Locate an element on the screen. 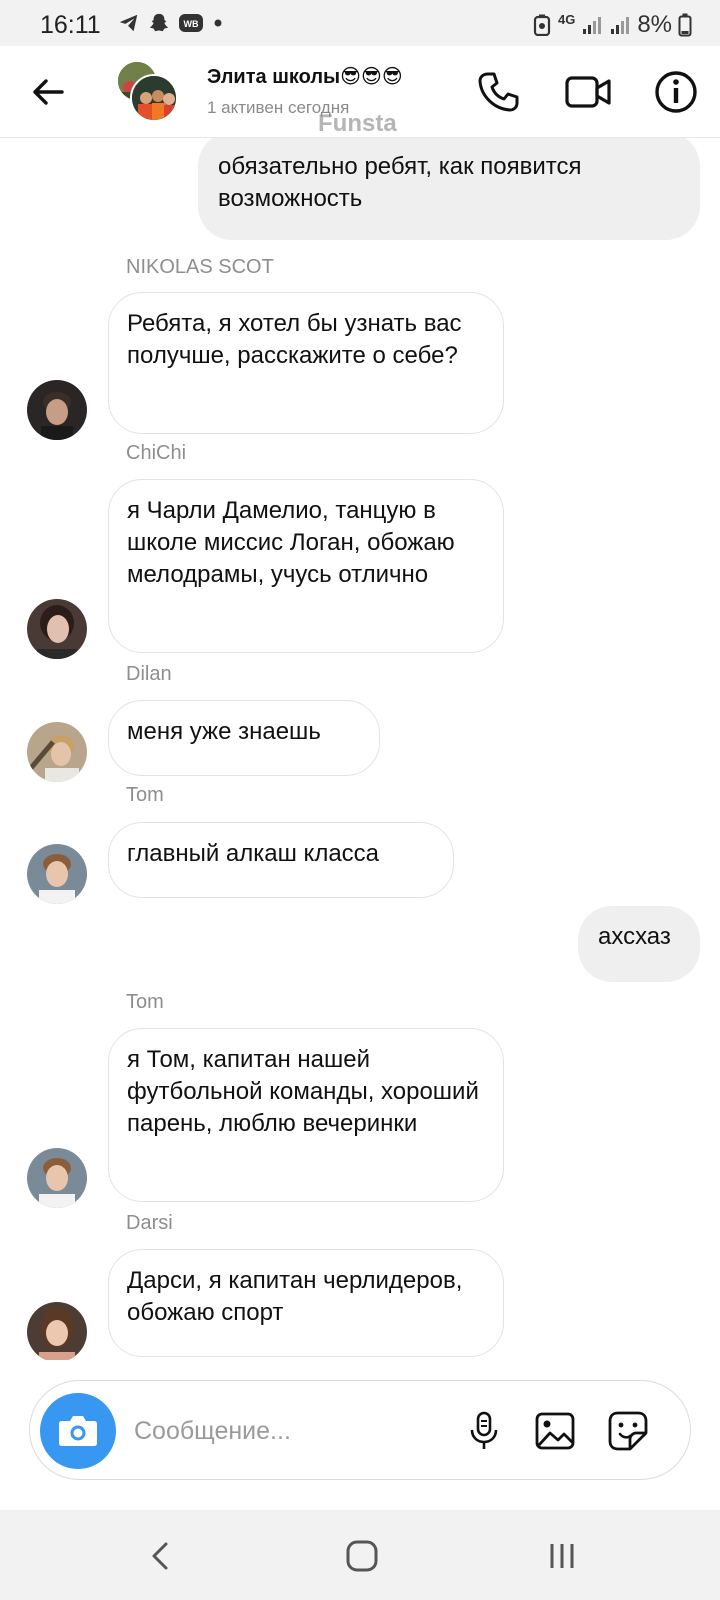 The height and width of the screenshot is (1600, 720). camera-button is located at coordinates (78, 1431).